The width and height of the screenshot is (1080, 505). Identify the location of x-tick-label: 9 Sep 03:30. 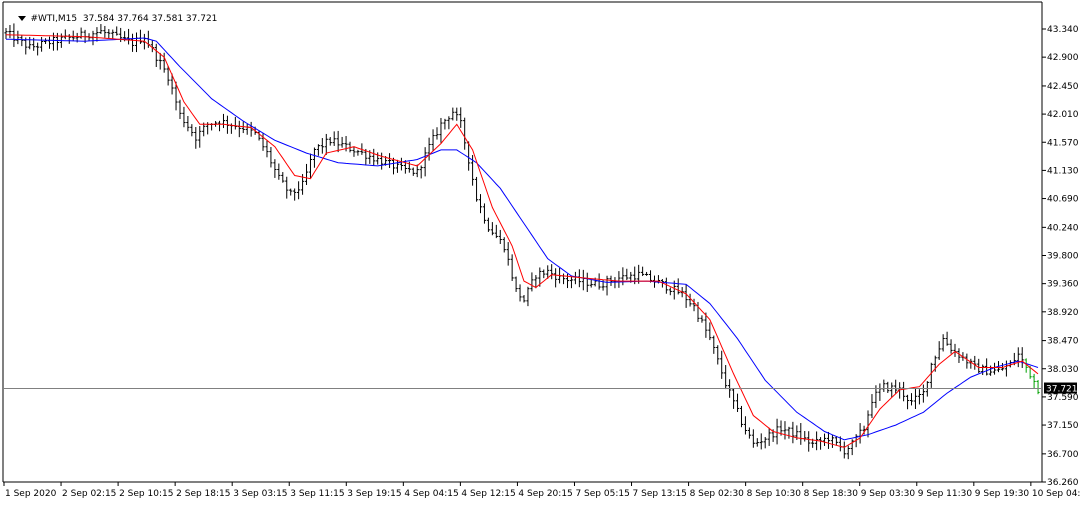
(888, 494).